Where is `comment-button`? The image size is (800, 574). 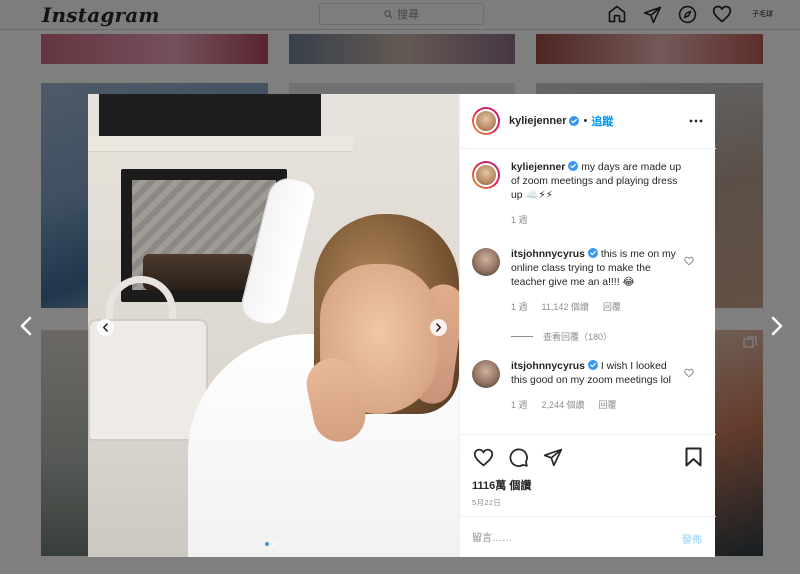 comment-button is located at coordinates (518, 457).